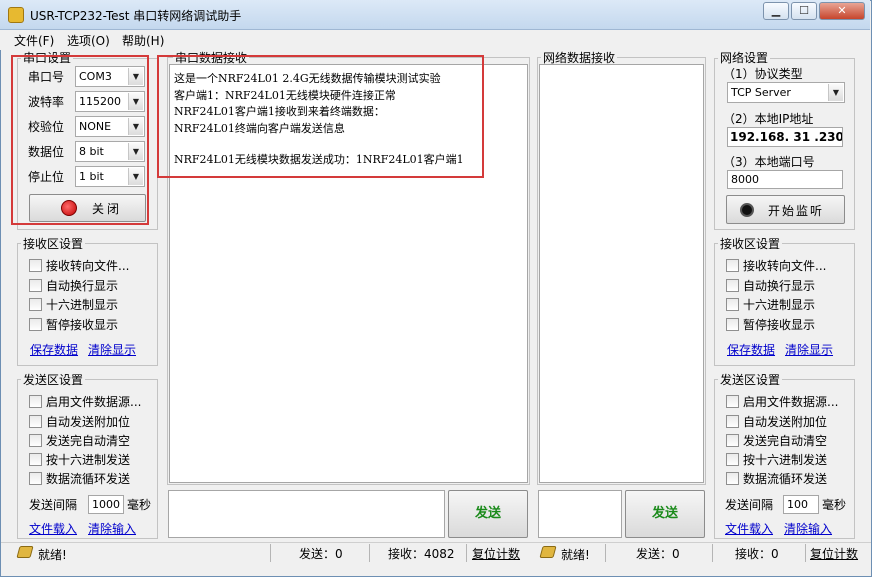 This screenshot has width=872, height=577. I want to click on right-interval-label: 发送间隔, so click(749, 505).